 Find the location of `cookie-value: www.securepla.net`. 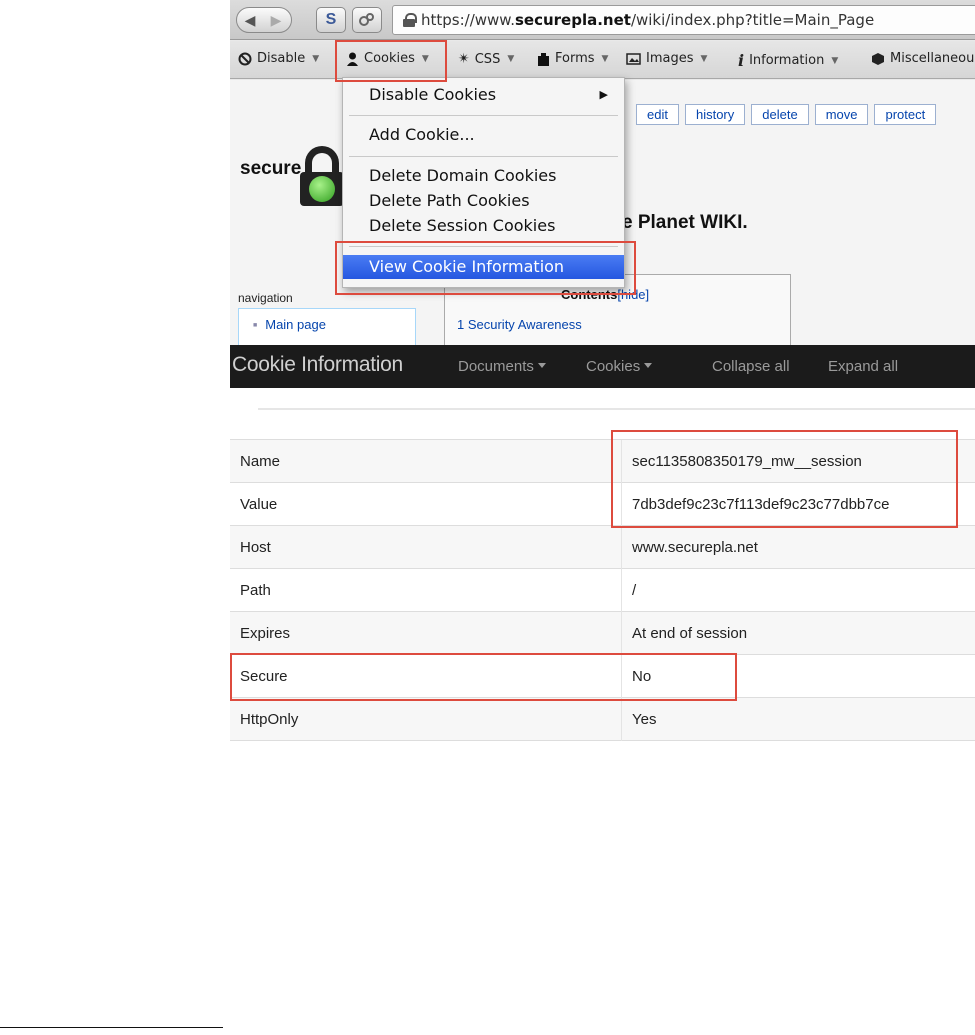

cookie-value: www.securepla.net is located at coordinates (695, 547).